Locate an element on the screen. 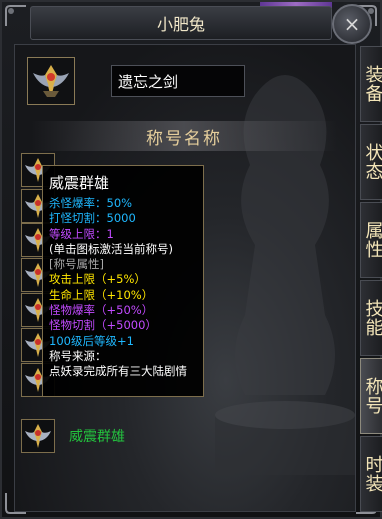 This screenshot has width=382, height=519. side-tab-bar: 装备状态属性技能称号时装 is located at coordinates (371, 281).